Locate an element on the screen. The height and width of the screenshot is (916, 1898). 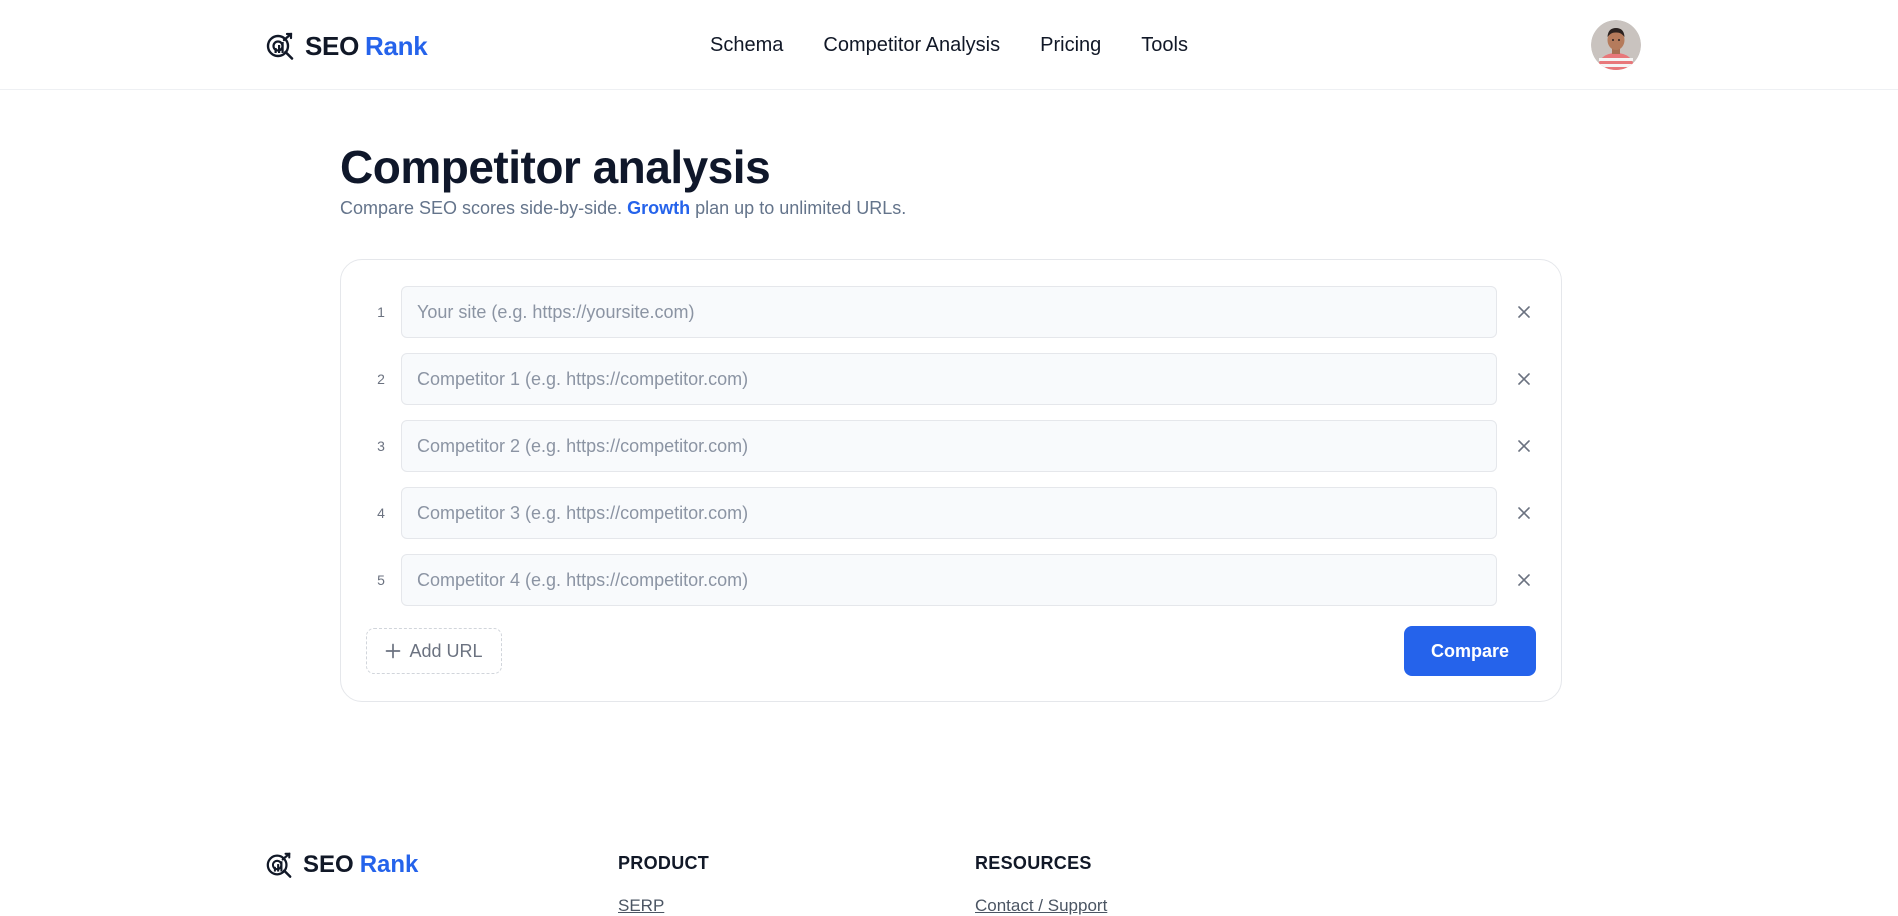
plus-icon is located at coordinates (393, 651).